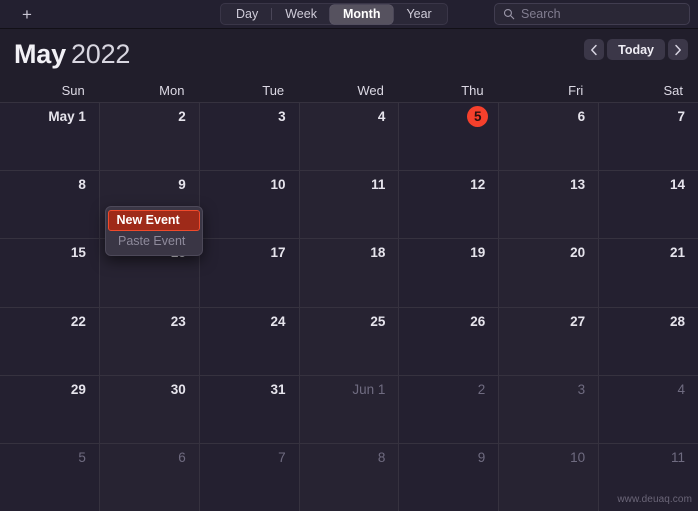 The height and width of the screenshot is (511, 698). Describe the element at coordinates (40, 53) in the screenshot. I see `title-month: May` at that location.